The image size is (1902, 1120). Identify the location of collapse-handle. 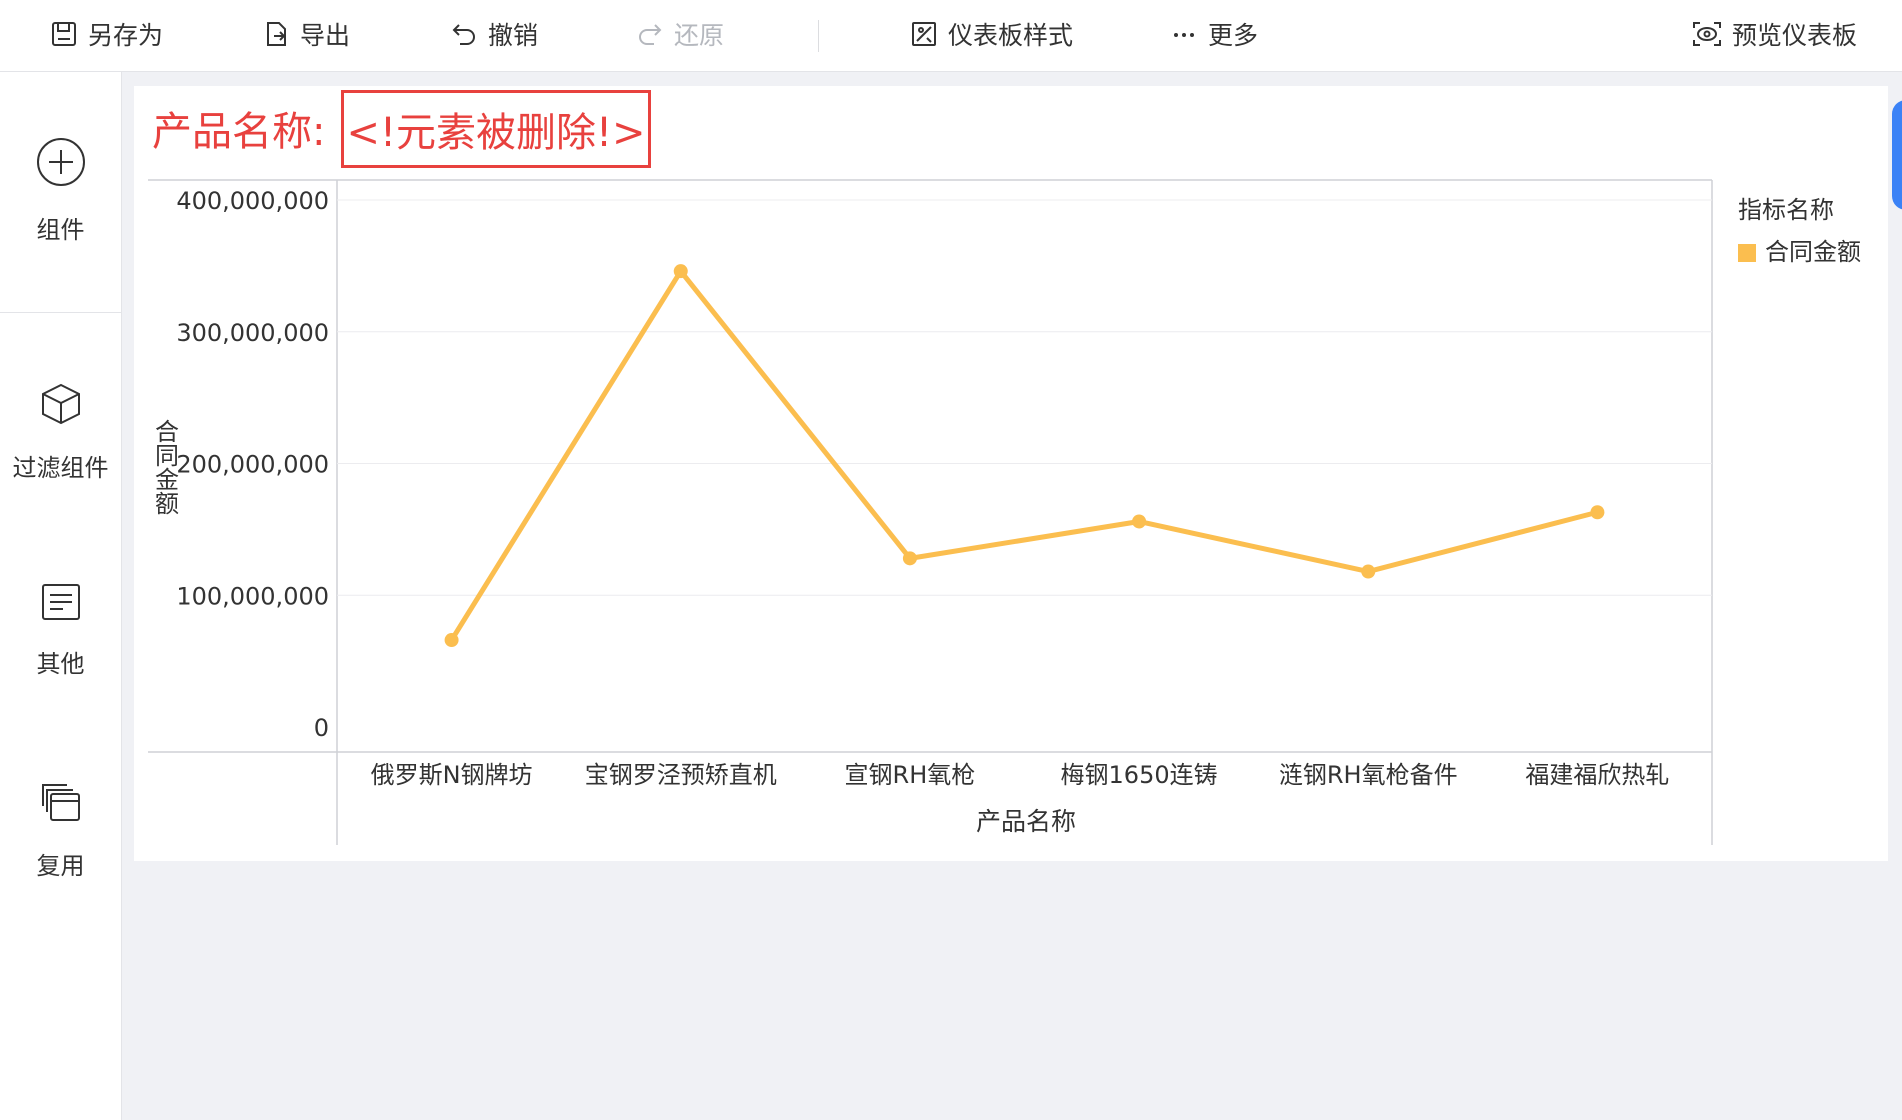
(1897, 155).